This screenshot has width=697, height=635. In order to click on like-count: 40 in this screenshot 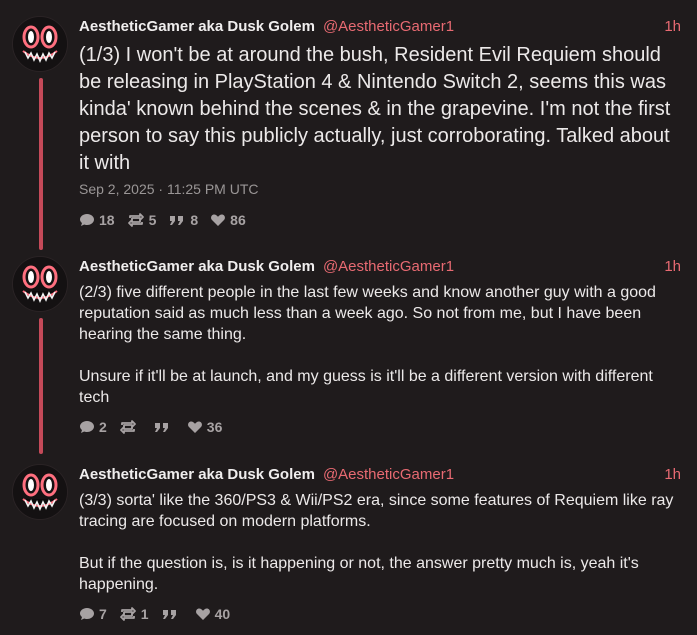, I will do `click(222, 614)`.